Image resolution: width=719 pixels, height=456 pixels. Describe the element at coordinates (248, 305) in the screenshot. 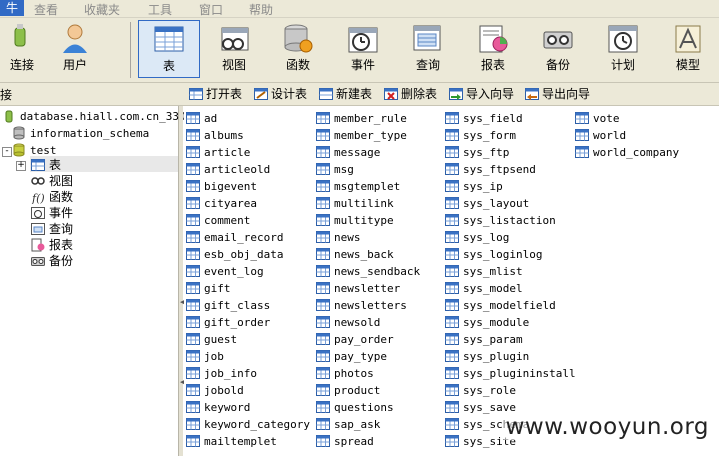

I see `table-item: gift_class` at that location.